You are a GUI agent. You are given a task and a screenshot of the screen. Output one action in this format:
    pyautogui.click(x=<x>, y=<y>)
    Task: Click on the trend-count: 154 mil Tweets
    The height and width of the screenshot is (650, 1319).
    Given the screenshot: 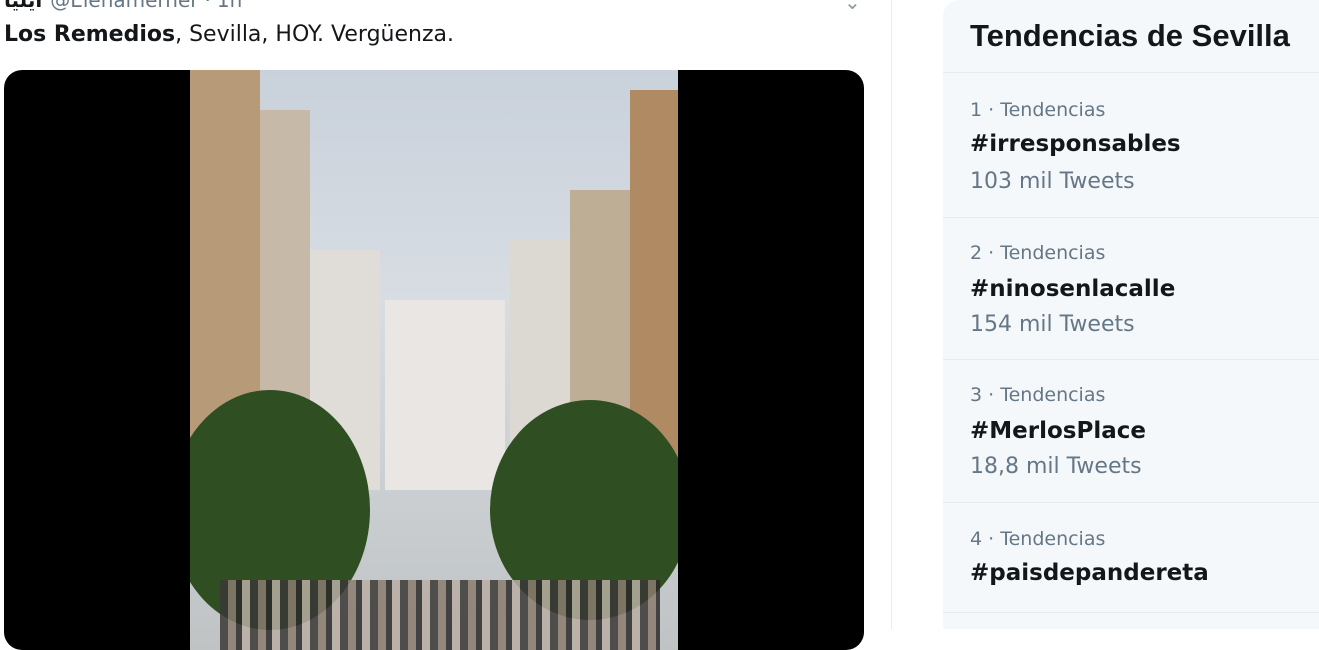 What is the action you would take?
    pyautogui.click(x=1052, y=324)
    